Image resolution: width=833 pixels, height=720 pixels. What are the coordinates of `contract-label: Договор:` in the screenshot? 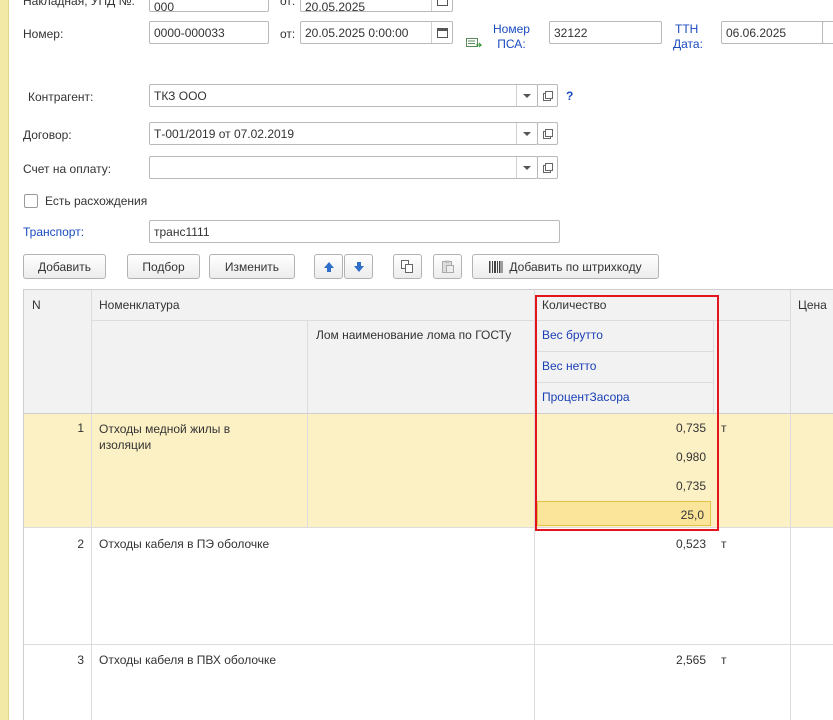 It's located at (47, 135).